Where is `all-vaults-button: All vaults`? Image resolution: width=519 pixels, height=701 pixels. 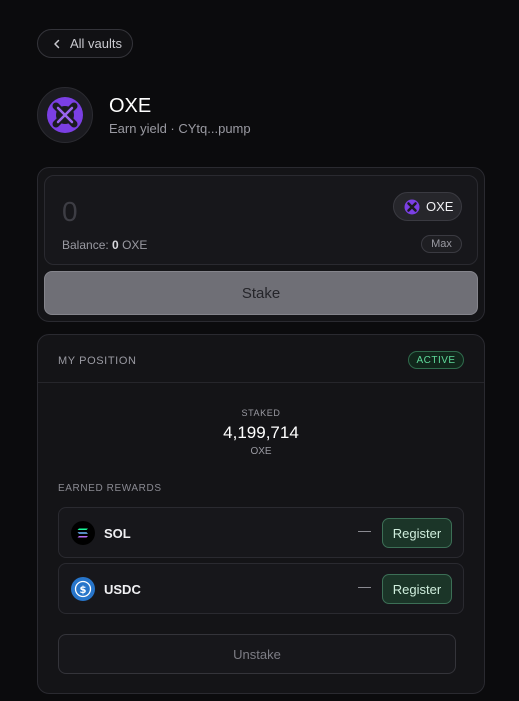 all-vaults-button: All vaults is located at coordinates (85, 43).